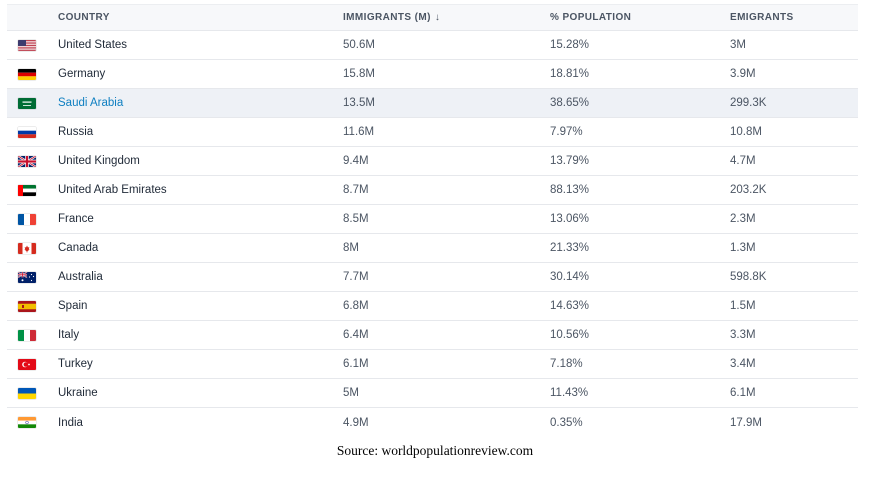 The height and width of the screenshot is (478, 870). Describe the element at coordinates (356, 306) in the screenshot. I see `immigrants-value: 6.8M` at that location.